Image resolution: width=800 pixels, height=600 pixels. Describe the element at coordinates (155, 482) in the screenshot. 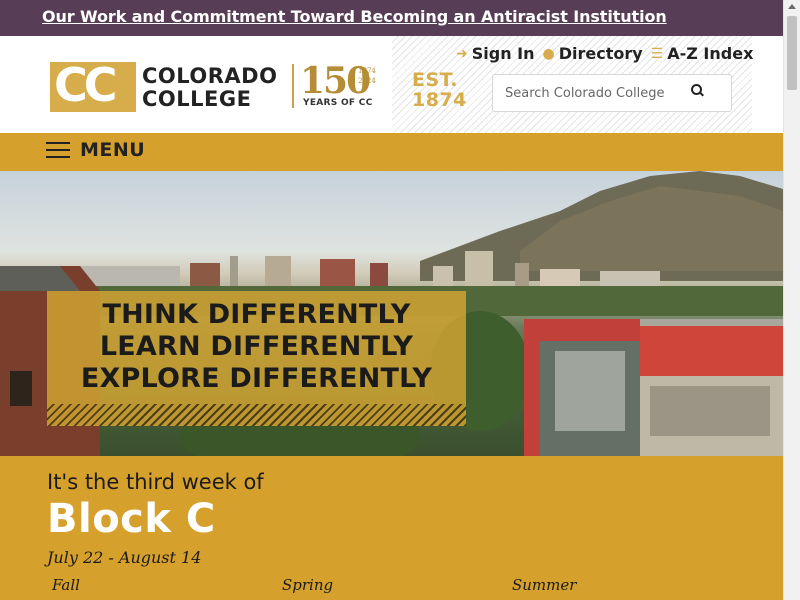

I see `block-intro-text: It's the third week of` at that location.